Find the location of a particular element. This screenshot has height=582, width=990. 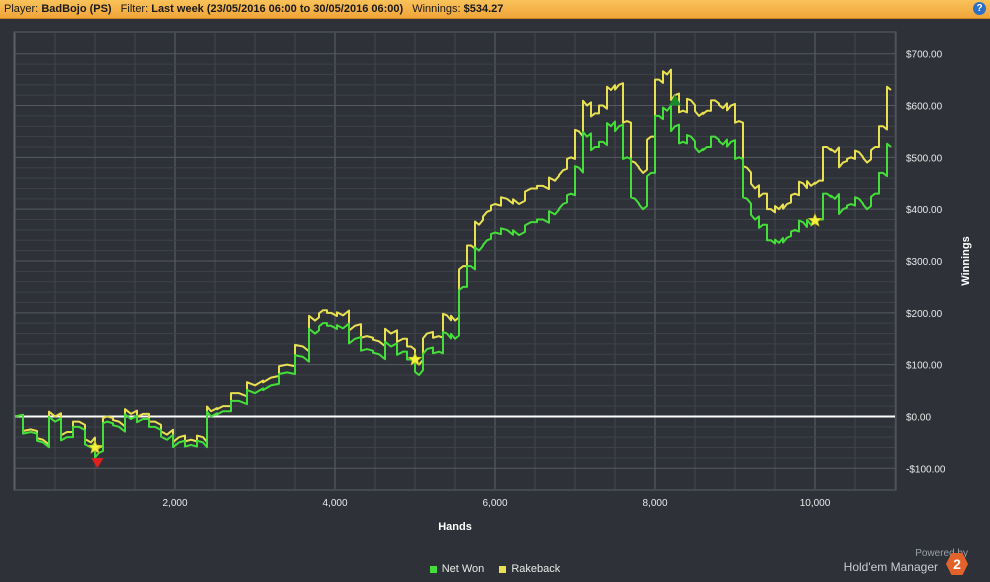

legend-label: Rakeback is located at coordinates (536, 569).